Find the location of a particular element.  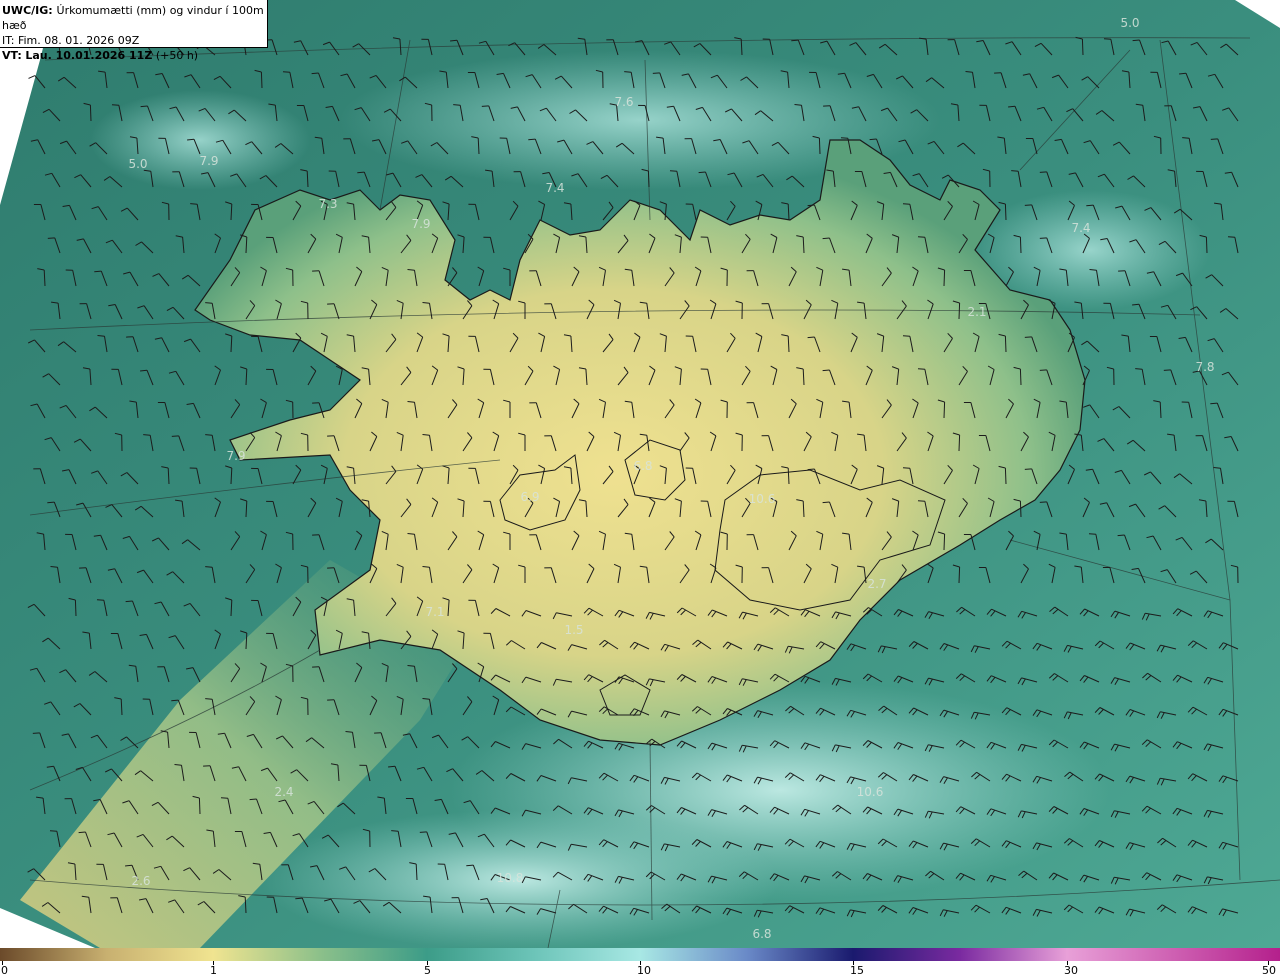

map-value-label: 10.6 is located at coordinates (762, 499).